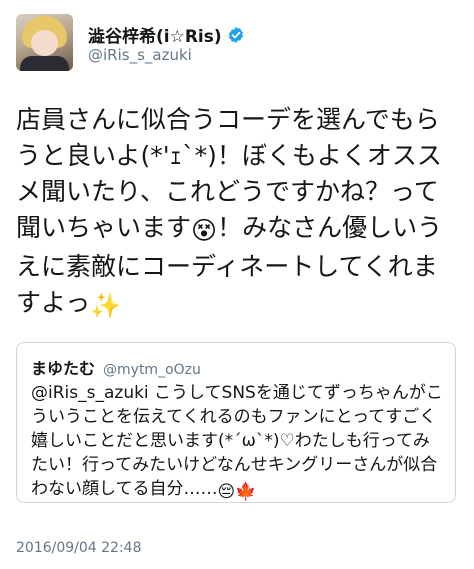 Image resolution: width=474 pixels, height=569 pixels. Describe the element at coordinates (246, 492) in the screenshot. I see `maple-leaf-emoji-icon: 🍁` at that location.